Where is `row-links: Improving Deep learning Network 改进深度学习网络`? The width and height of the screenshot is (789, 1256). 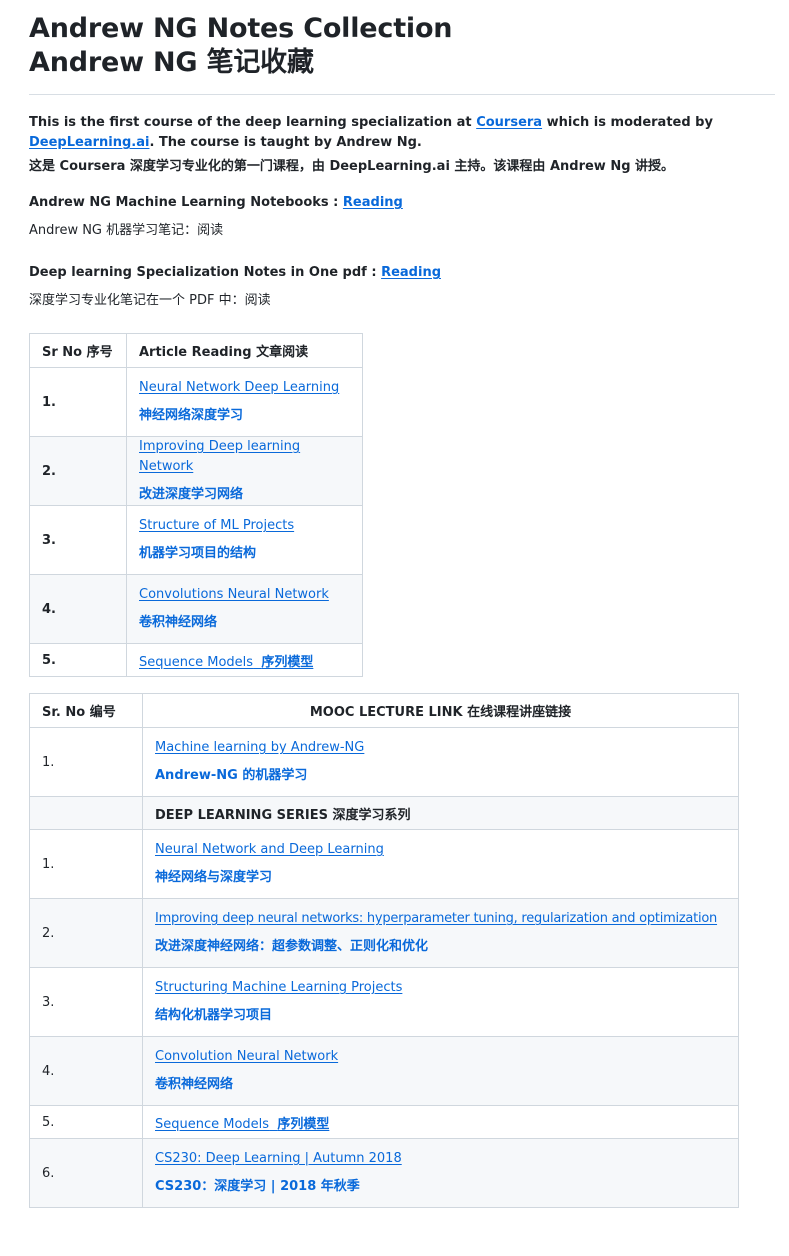
row-links: Improving Deep learning Network 改进深度学习网络 is located at coordinates (244, 471).